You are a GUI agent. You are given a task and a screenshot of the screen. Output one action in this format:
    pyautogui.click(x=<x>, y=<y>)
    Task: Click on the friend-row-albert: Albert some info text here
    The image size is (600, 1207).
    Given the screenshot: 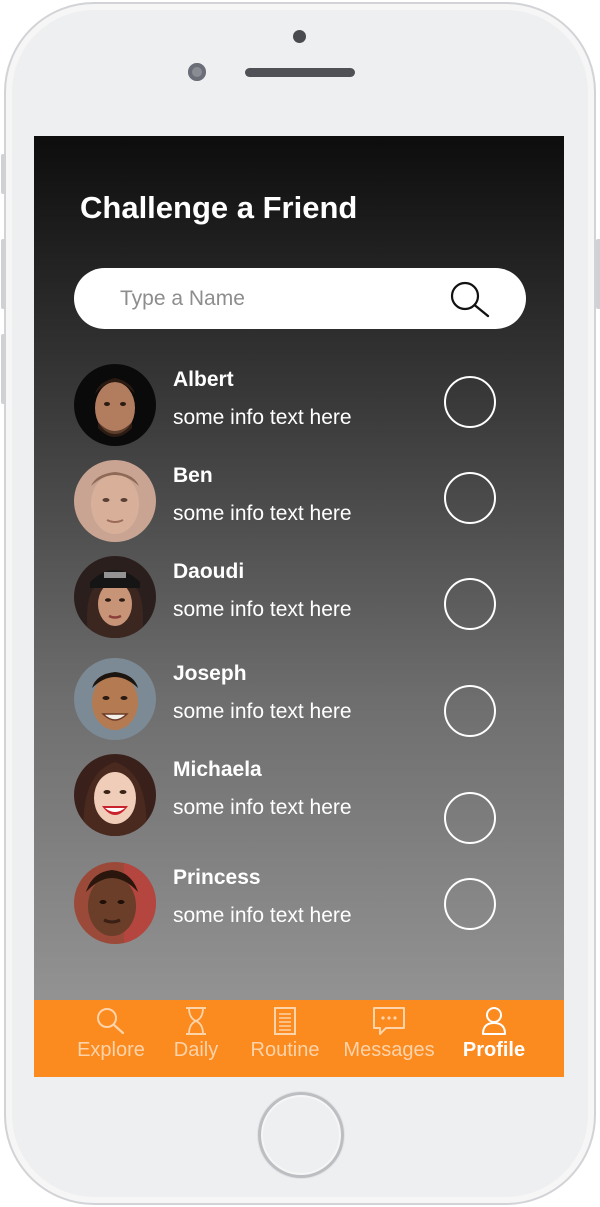 What is the action you would take?
    pyautogui.click(x=300, y=407)
    